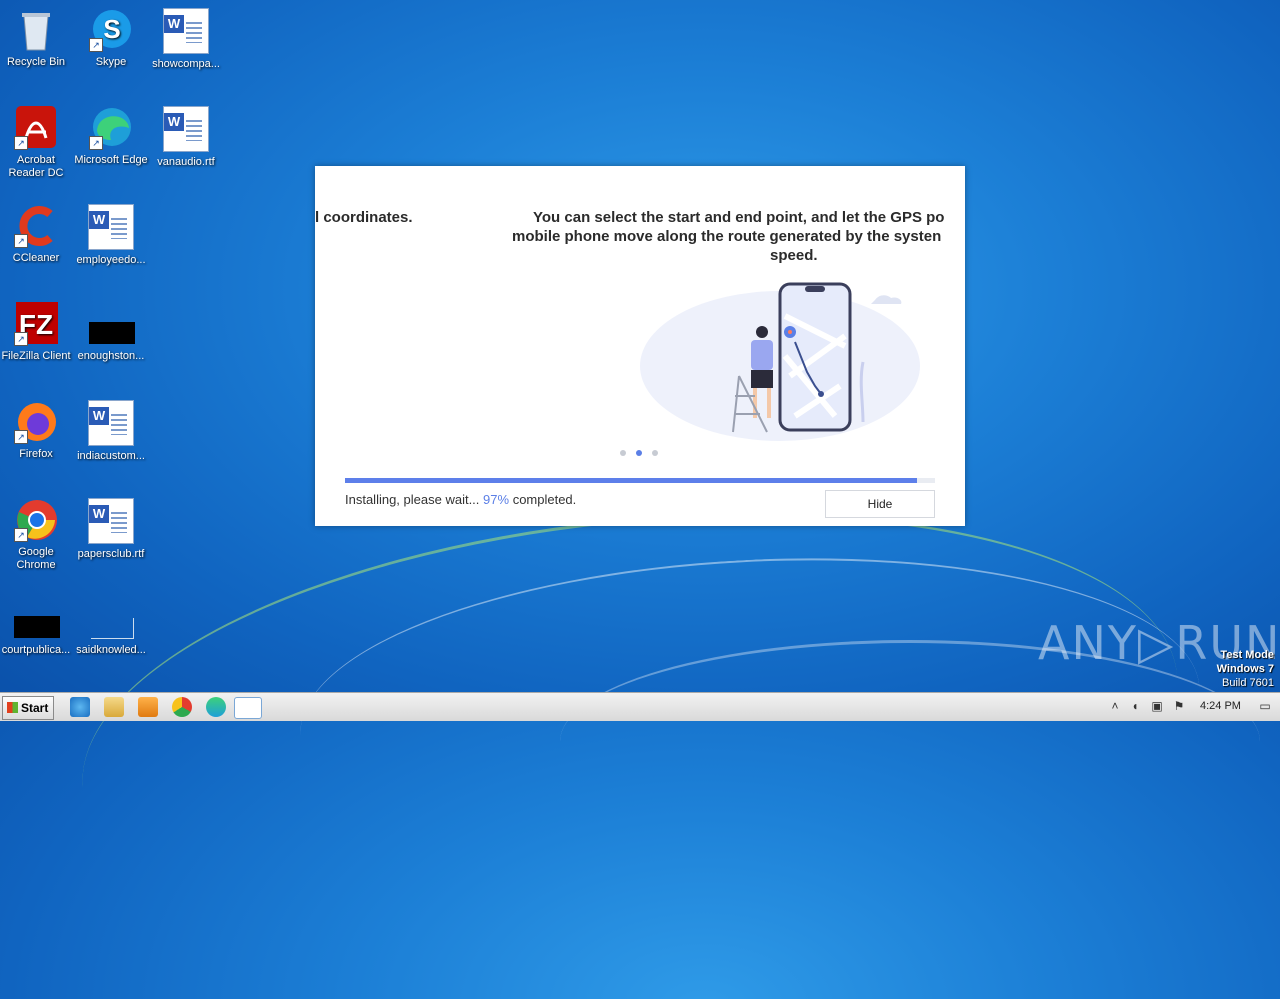 The width and height of the screenshot is (1280, 999). Describe the element at coordinates (631, 480) in the screenshot. I see `install-progress-fill` at that location.